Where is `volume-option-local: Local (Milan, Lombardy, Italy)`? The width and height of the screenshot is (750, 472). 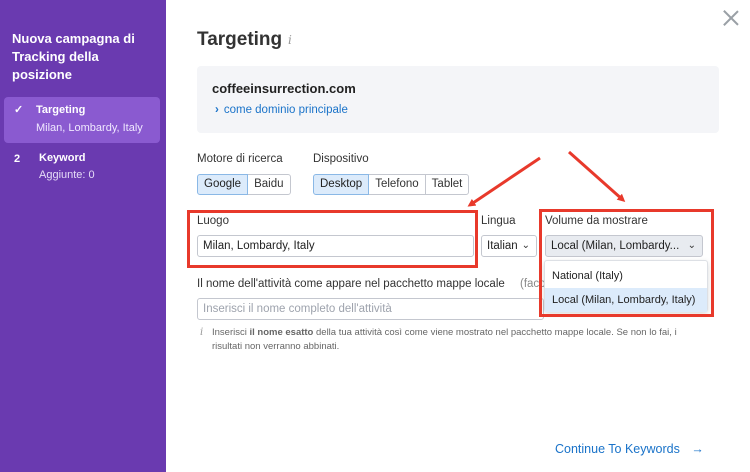 volume-option-local: Local (Milan, Lombardy, Italy) is located at coordinates (626, 300).